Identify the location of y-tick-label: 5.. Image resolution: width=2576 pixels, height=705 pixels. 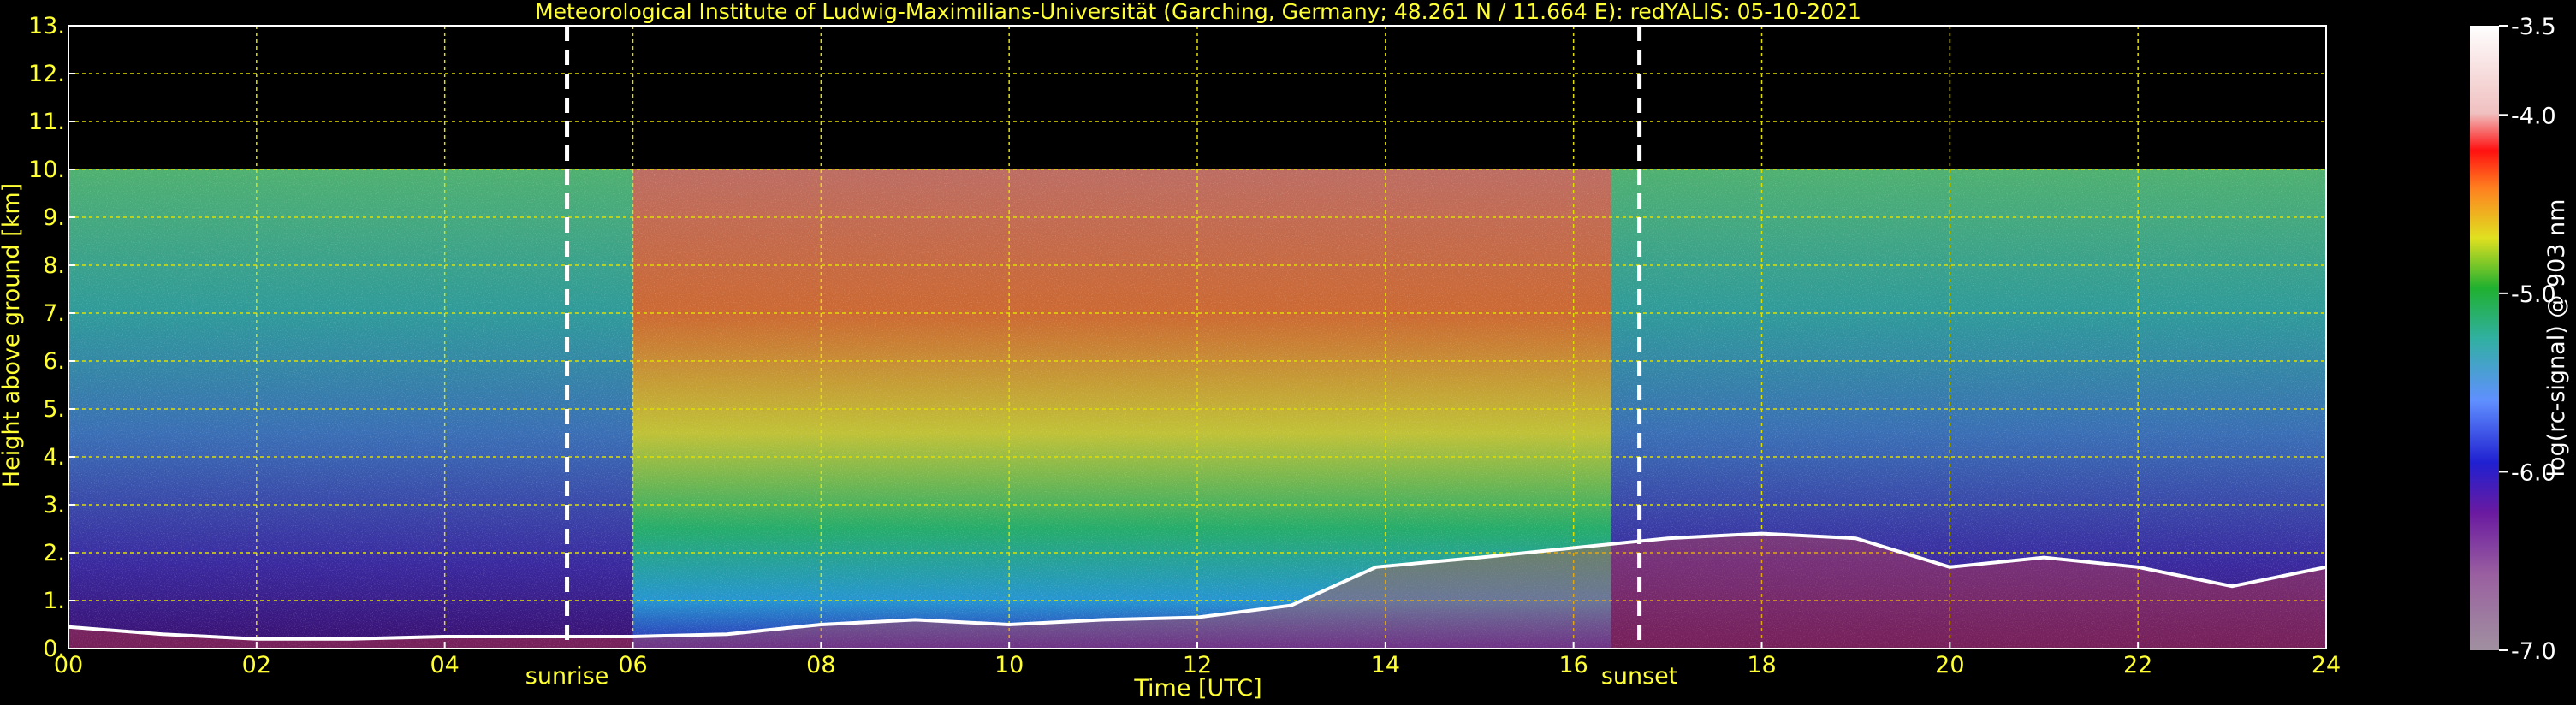
(54, 409).